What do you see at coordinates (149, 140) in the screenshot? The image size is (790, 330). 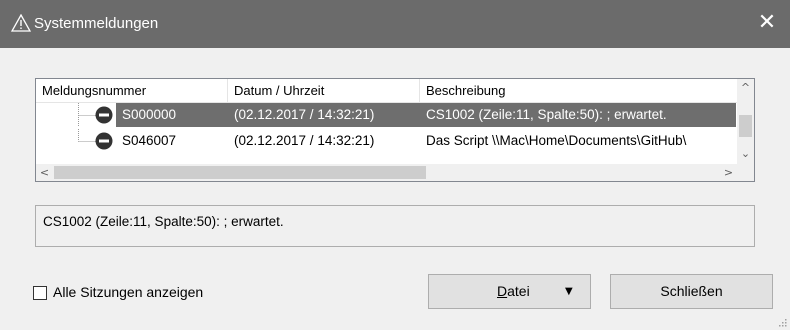 I see `row-message-number: S046007` at bounding box center [149, 140].